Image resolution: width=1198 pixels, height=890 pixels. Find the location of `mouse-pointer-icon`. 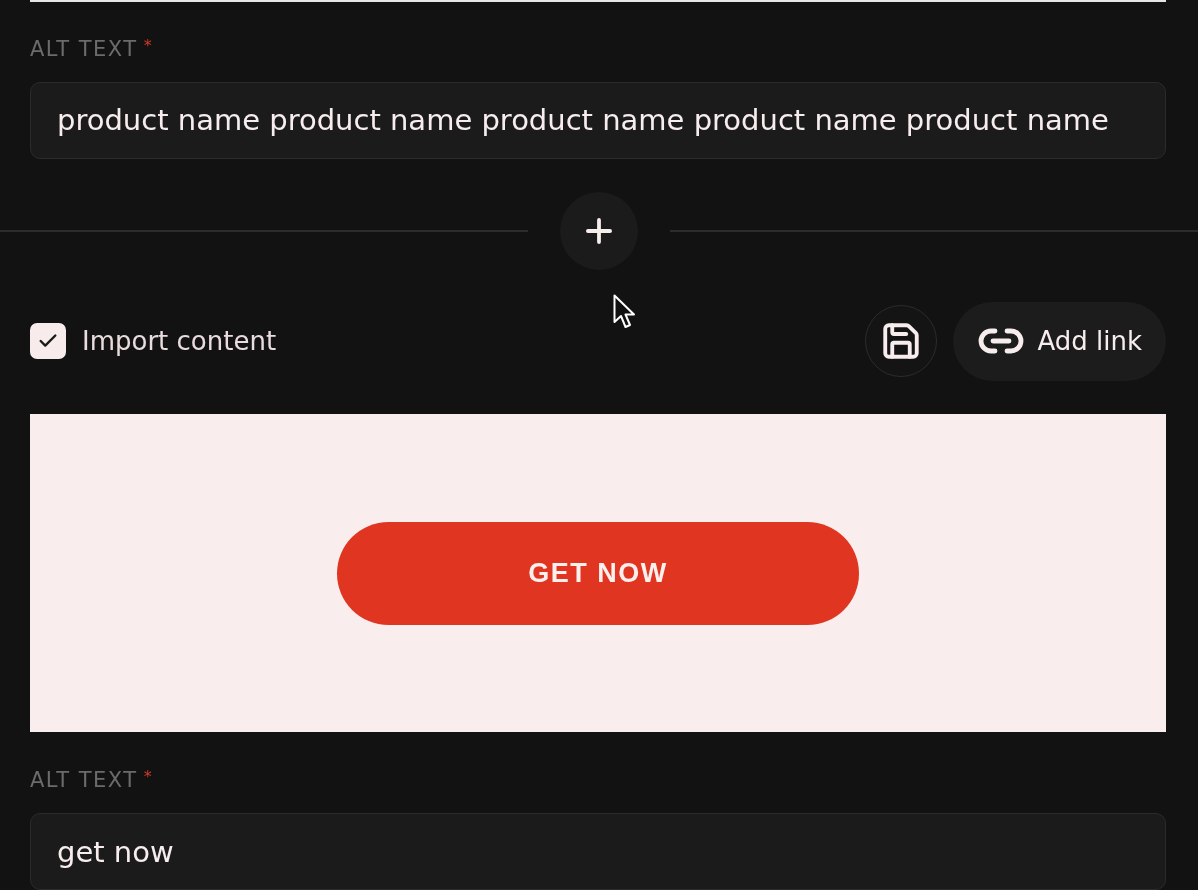

mouse-pointer-icon is located at coordinates (624, 312).